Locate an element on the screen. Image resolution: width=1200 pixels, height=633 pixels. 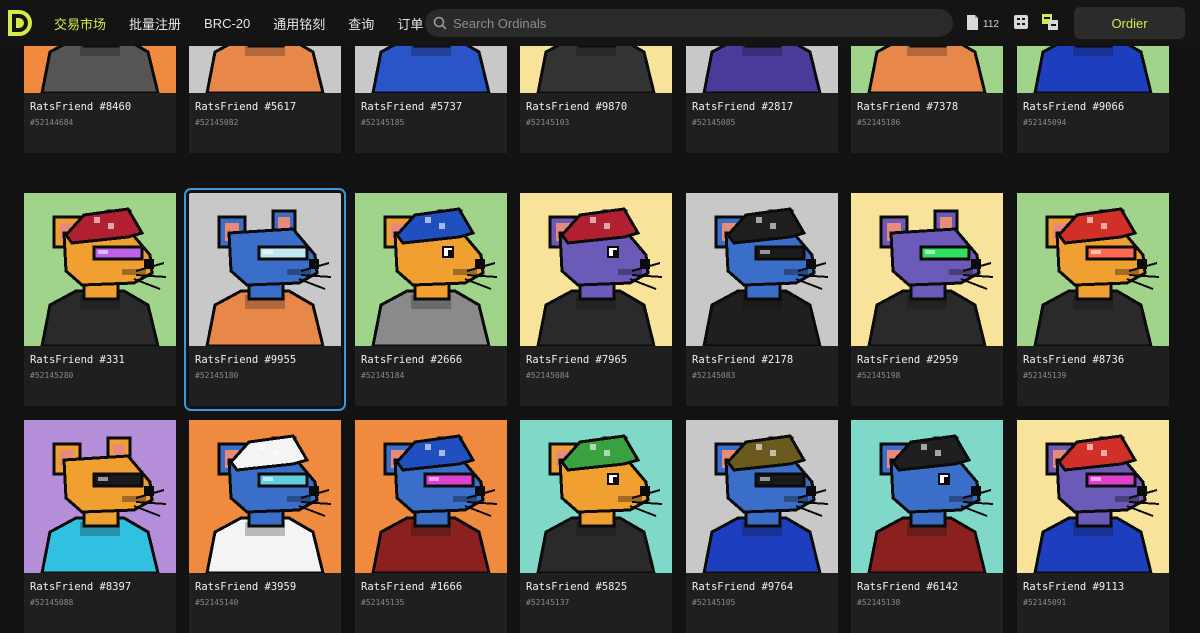
inscription-number: #52145186 is located at coordinates (879, 122).